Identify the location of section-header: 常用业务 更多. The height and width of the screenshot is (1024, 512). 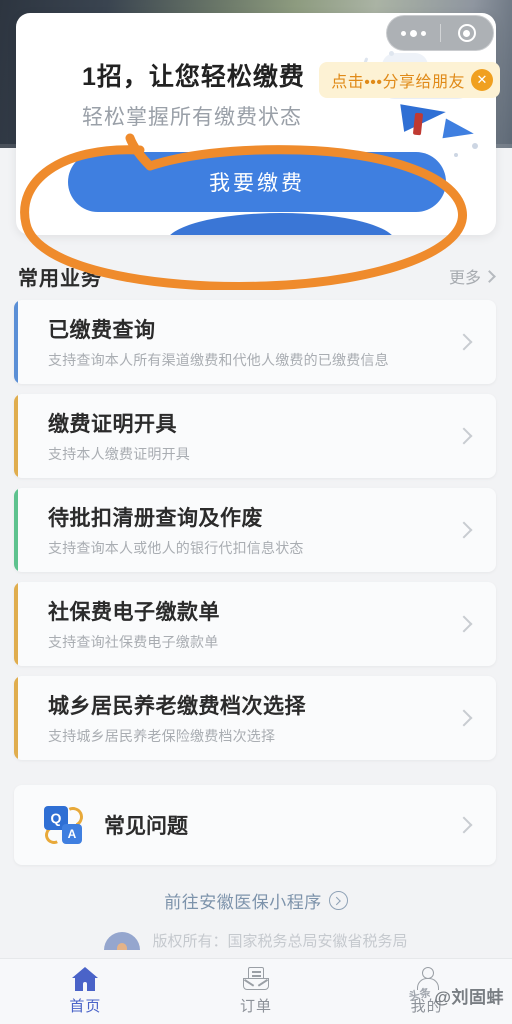
(256, 276).